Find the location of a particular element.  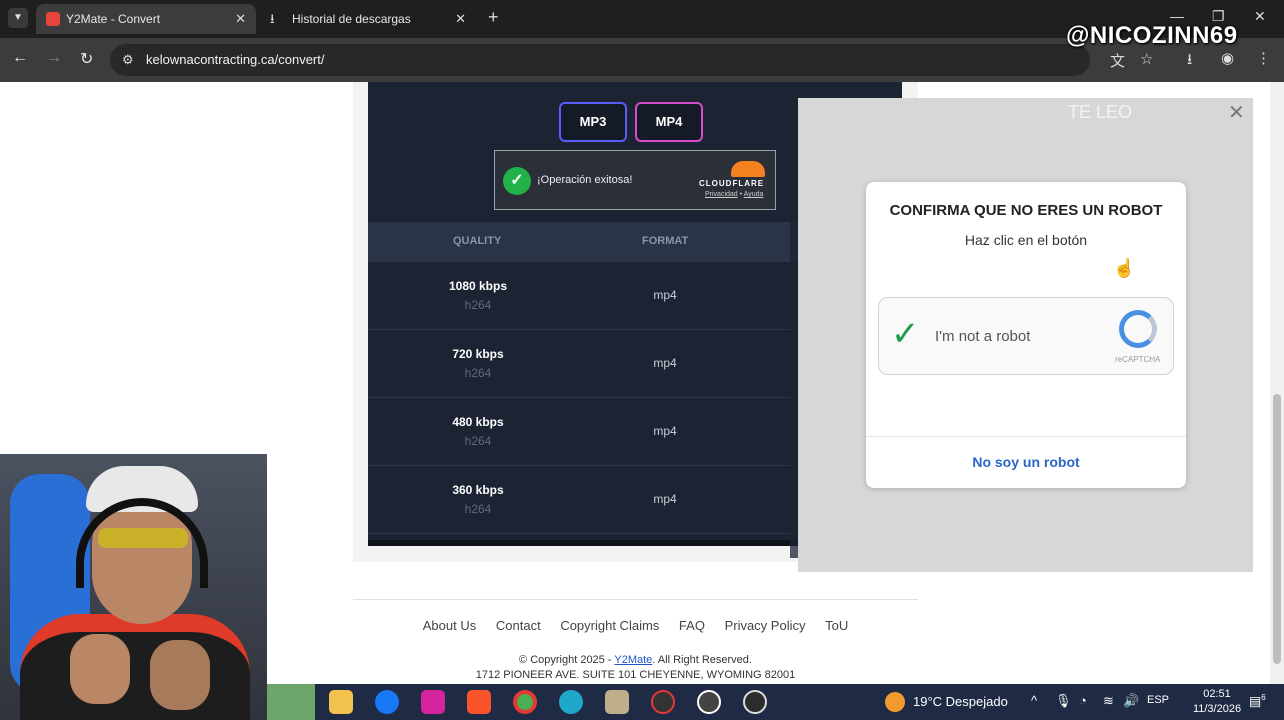

wifi-icon: ≋ is located at coordinates (1108, 701).